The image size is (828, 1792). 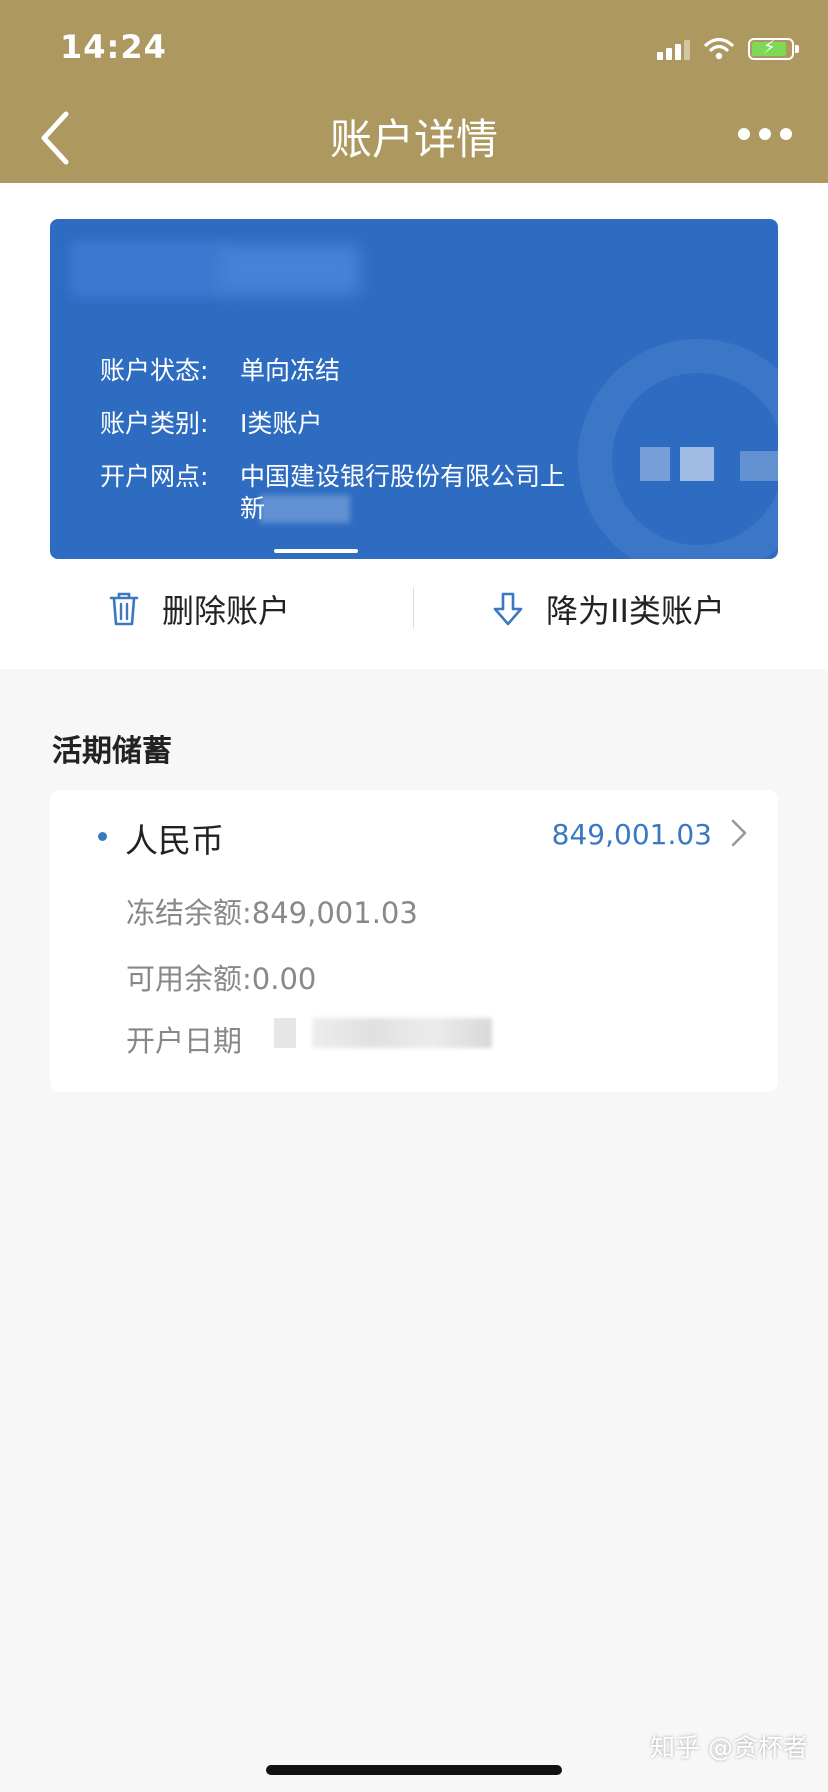 I want to click on currency-label: 人民币, so click(x=174, y=840).